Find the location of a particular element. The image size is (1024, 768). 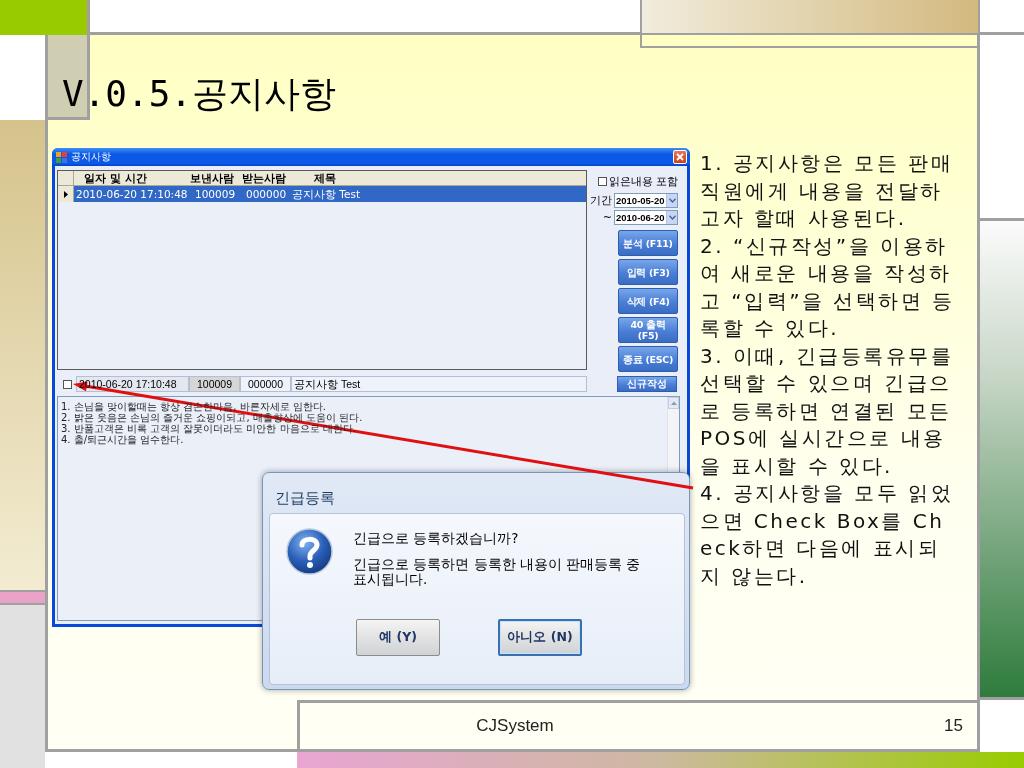

table-cell-text: 000000 is located at coordinates (265, 194).